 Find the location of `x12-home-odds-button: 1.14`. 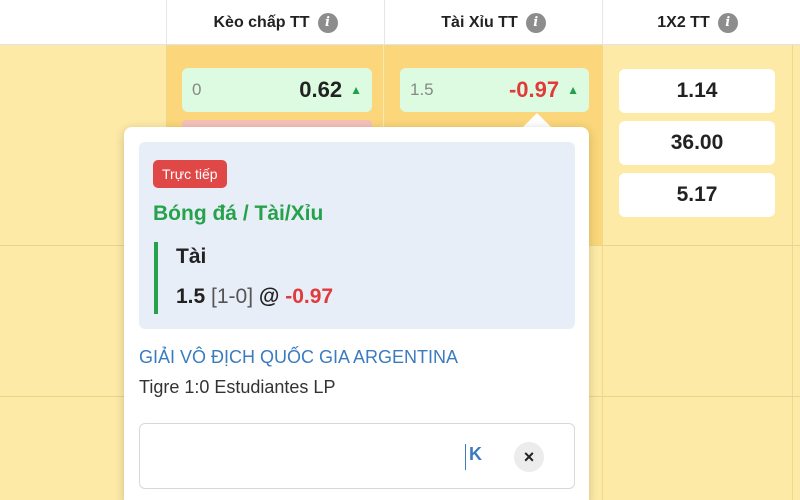

x12-home-odds-button: 1.14 is located at coordinates (697, 91).